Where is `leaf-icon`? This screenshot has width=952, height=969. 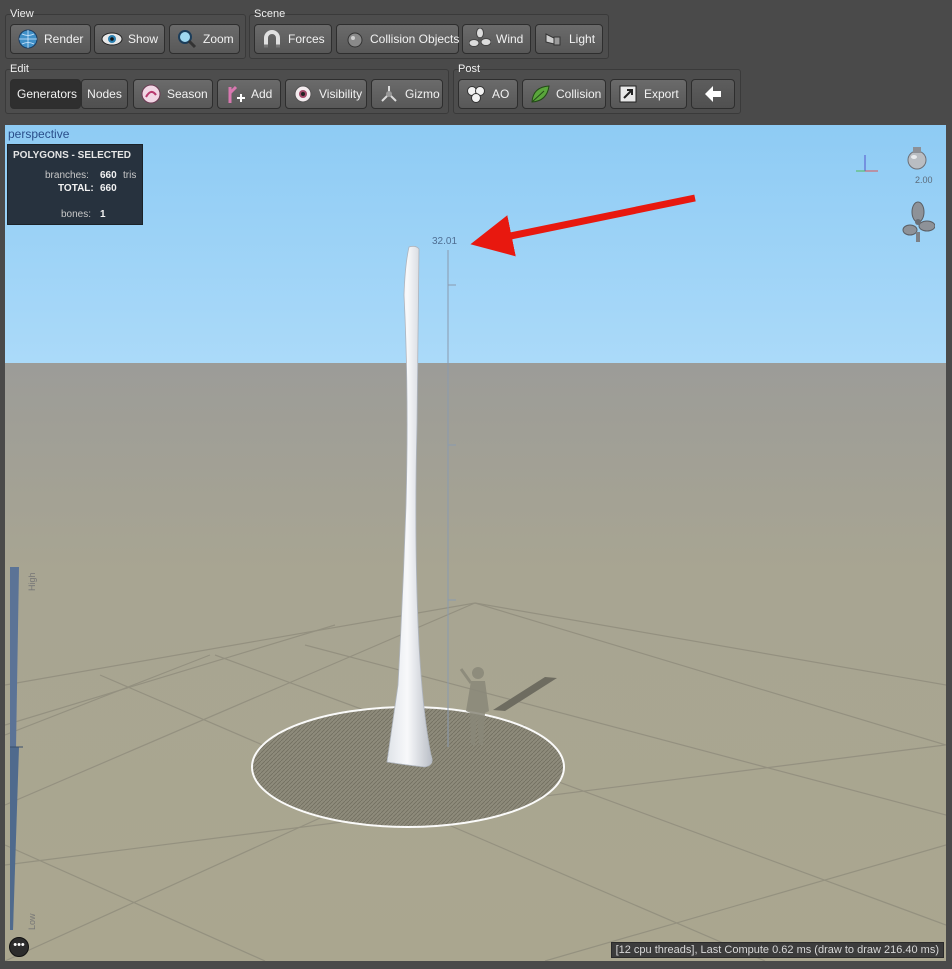 leaf-icon is located at coordinates (540, 94).